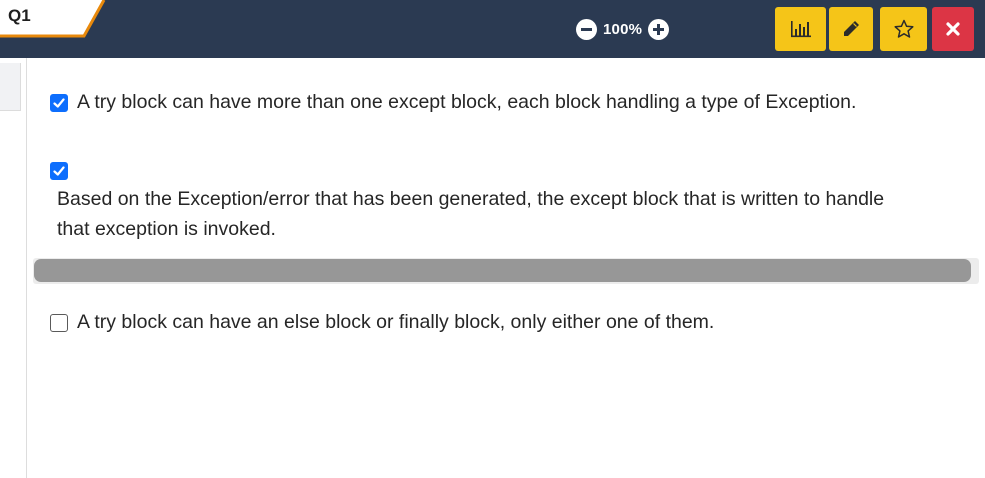 The height and width of the screenshot is (478, 985). I want to click on star-icon, so click(903, 28).